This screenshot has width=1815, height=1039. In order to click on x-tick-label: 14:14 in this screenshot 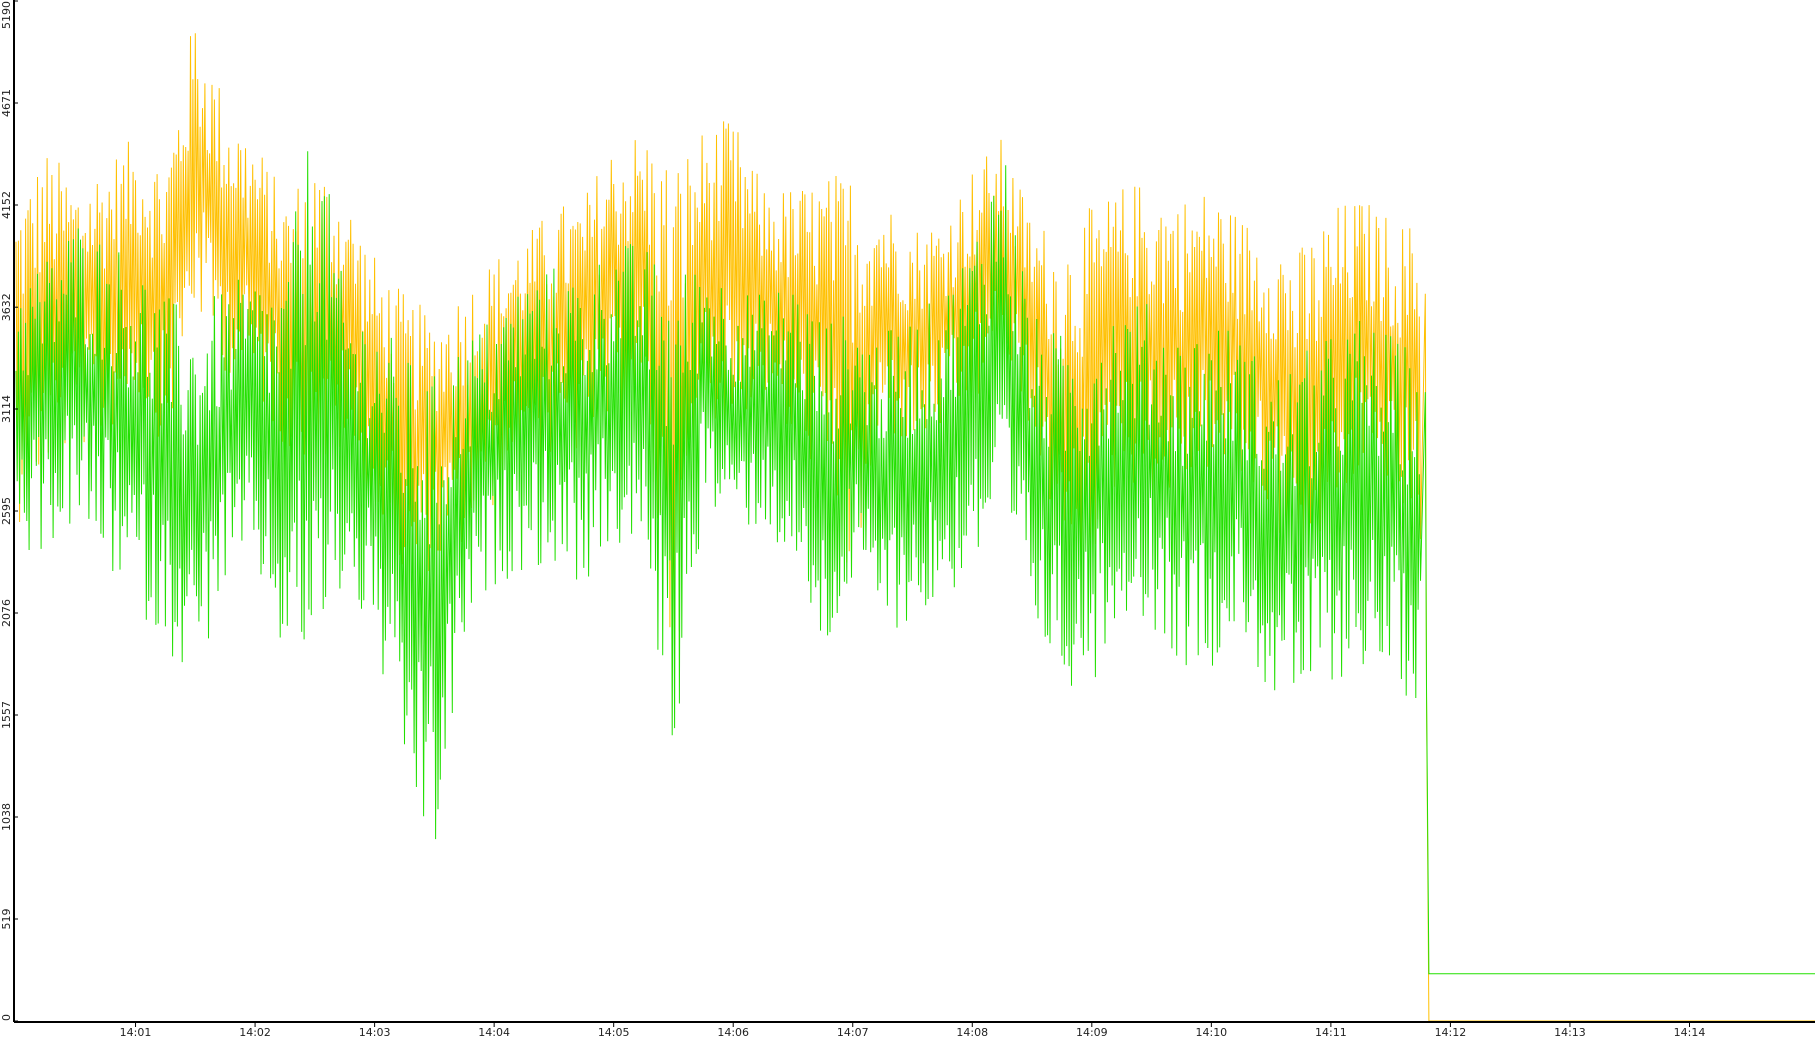, I will do `click(1690, 1032)`.